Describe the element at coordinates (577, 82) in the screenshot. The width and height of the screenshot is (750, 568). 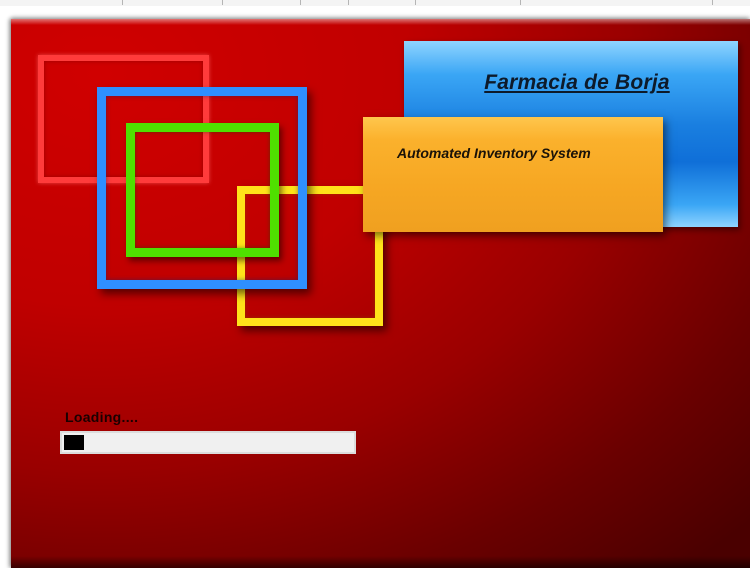
I see `app-title: Farmacia de Borja` at that location.